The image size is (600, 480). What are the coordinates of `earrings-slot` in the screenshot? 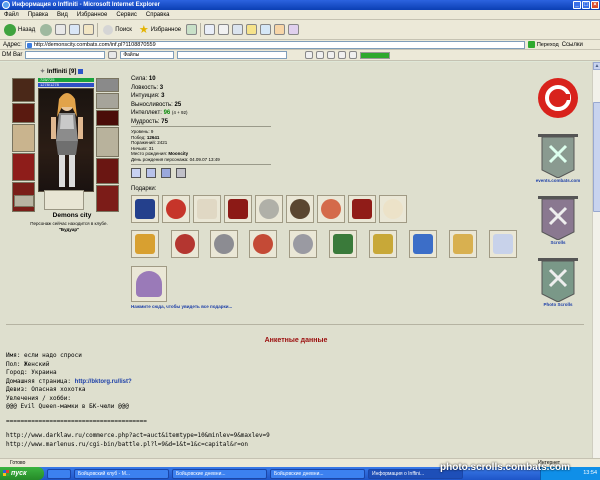 It's located at (107, 85).